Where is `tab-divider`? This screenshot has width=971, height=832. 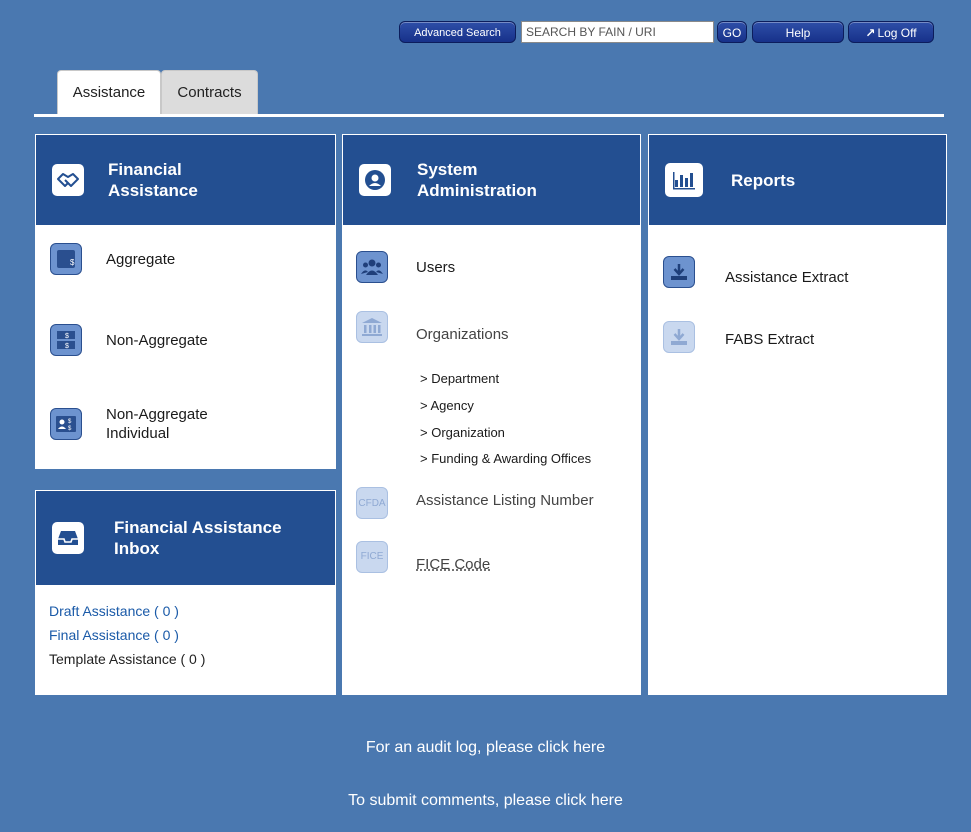
tab-divider is located at coordinates (489, 115).